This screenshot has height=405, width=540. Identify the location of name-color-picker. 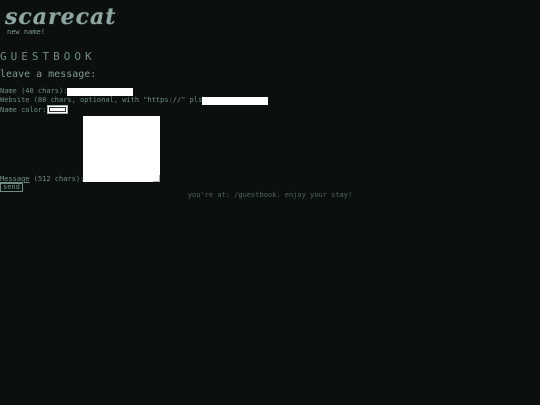
(57, 109).